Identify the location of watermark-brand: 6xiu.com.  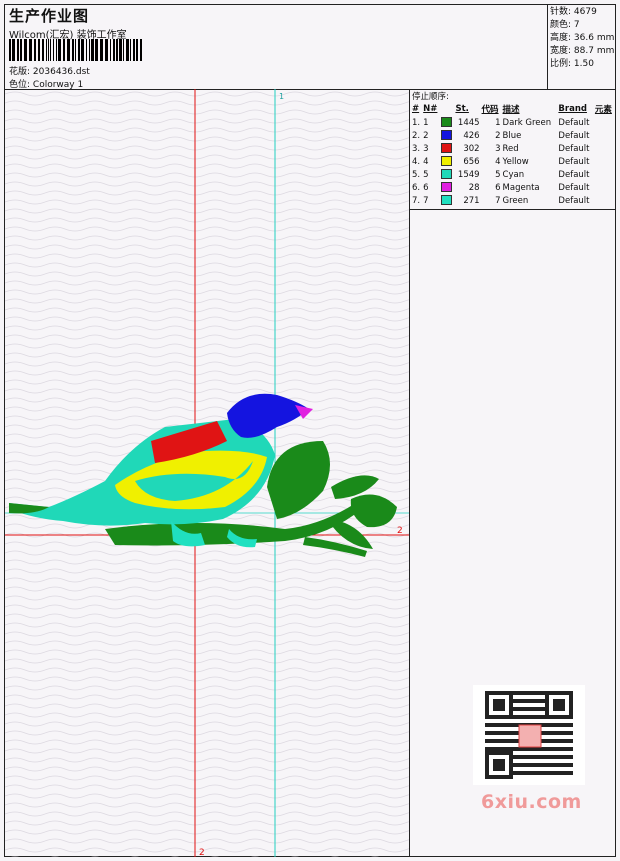
(531, 802).